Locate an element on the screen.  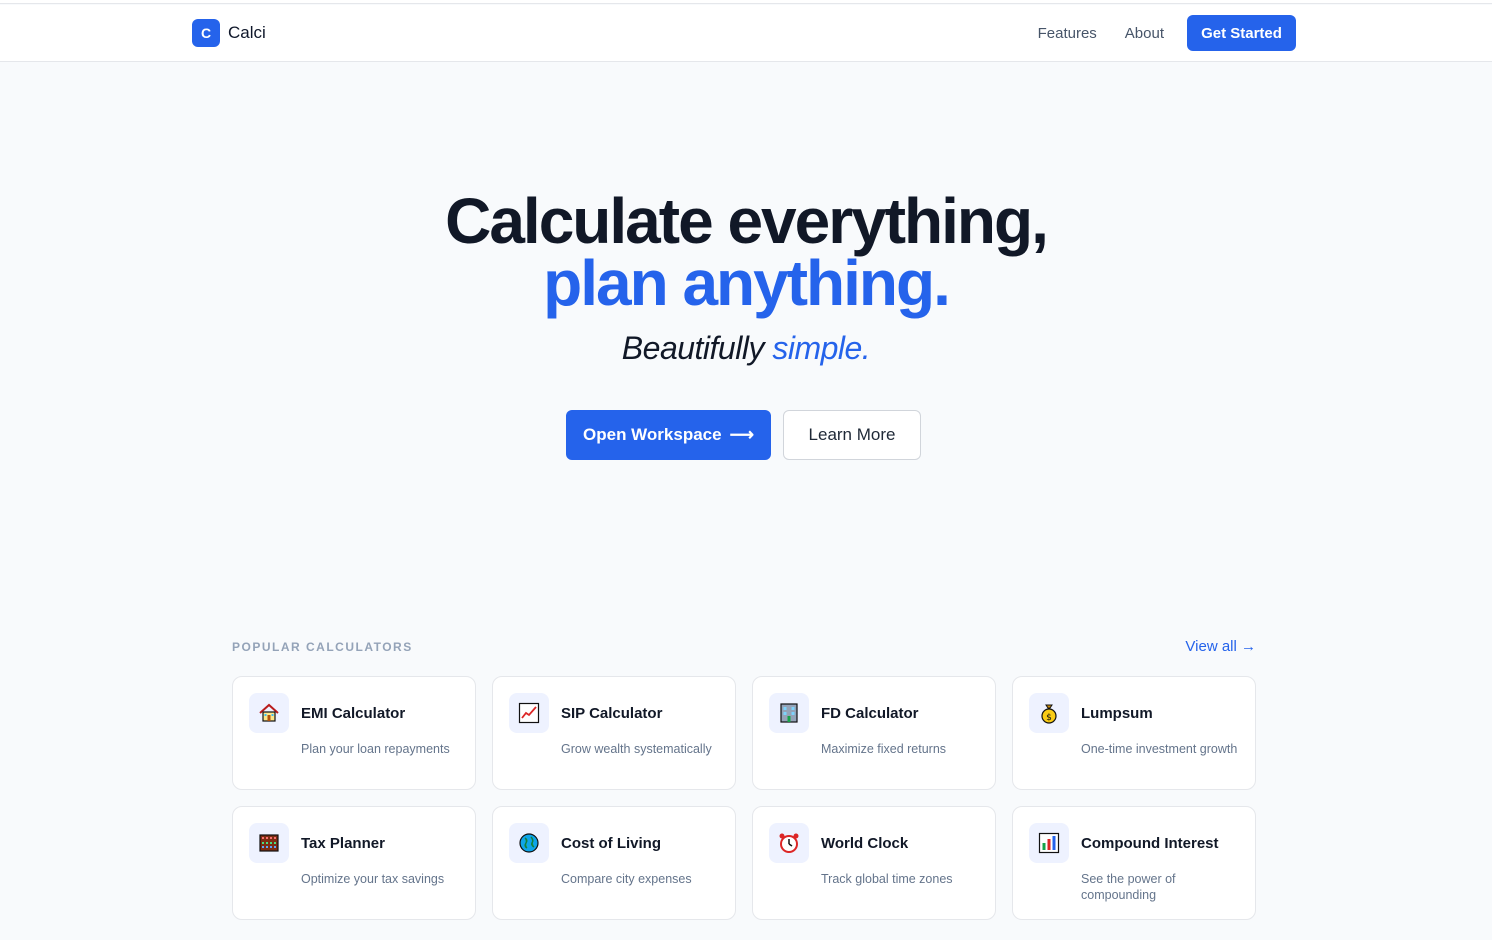
card-description: Plan your loan repayments is located at coordinates (375, 749).